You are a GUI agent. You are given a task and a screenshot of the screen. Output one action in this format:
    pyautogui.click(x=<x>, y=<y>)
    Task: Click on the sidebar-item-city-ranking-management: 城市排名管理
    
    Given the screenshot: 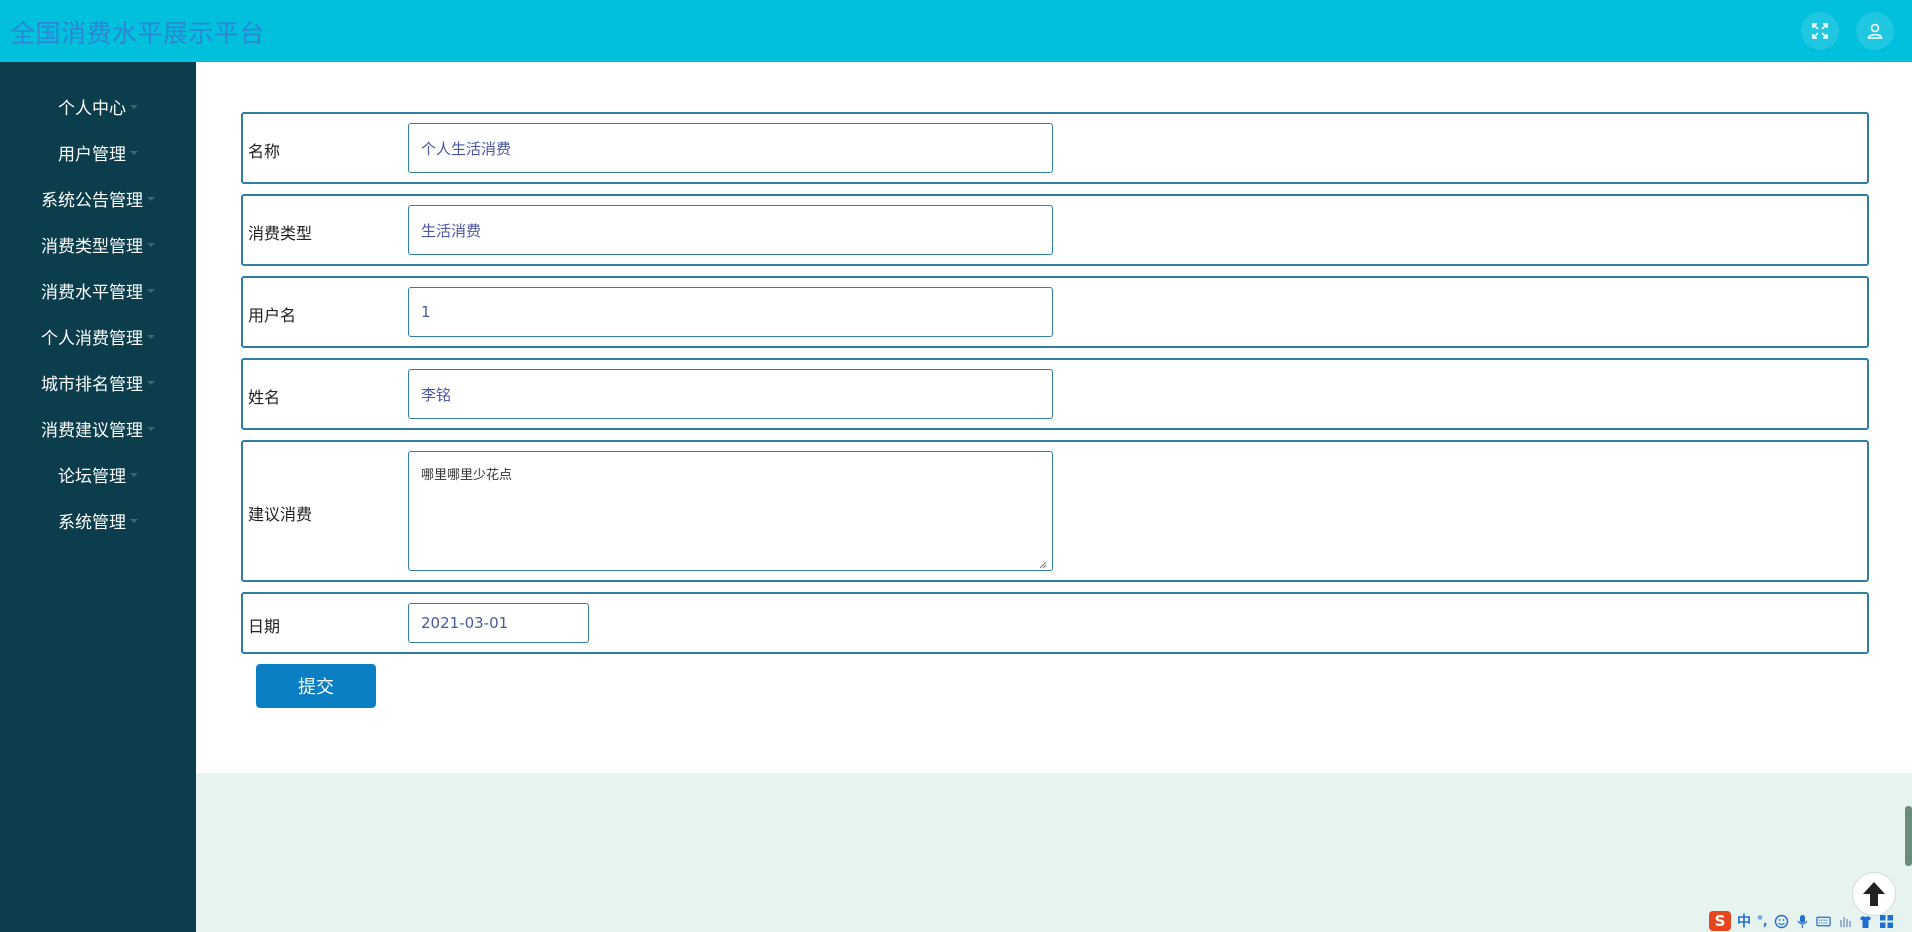 What is the action you would take?
    pyautogui.click(x=98, y=382)
    